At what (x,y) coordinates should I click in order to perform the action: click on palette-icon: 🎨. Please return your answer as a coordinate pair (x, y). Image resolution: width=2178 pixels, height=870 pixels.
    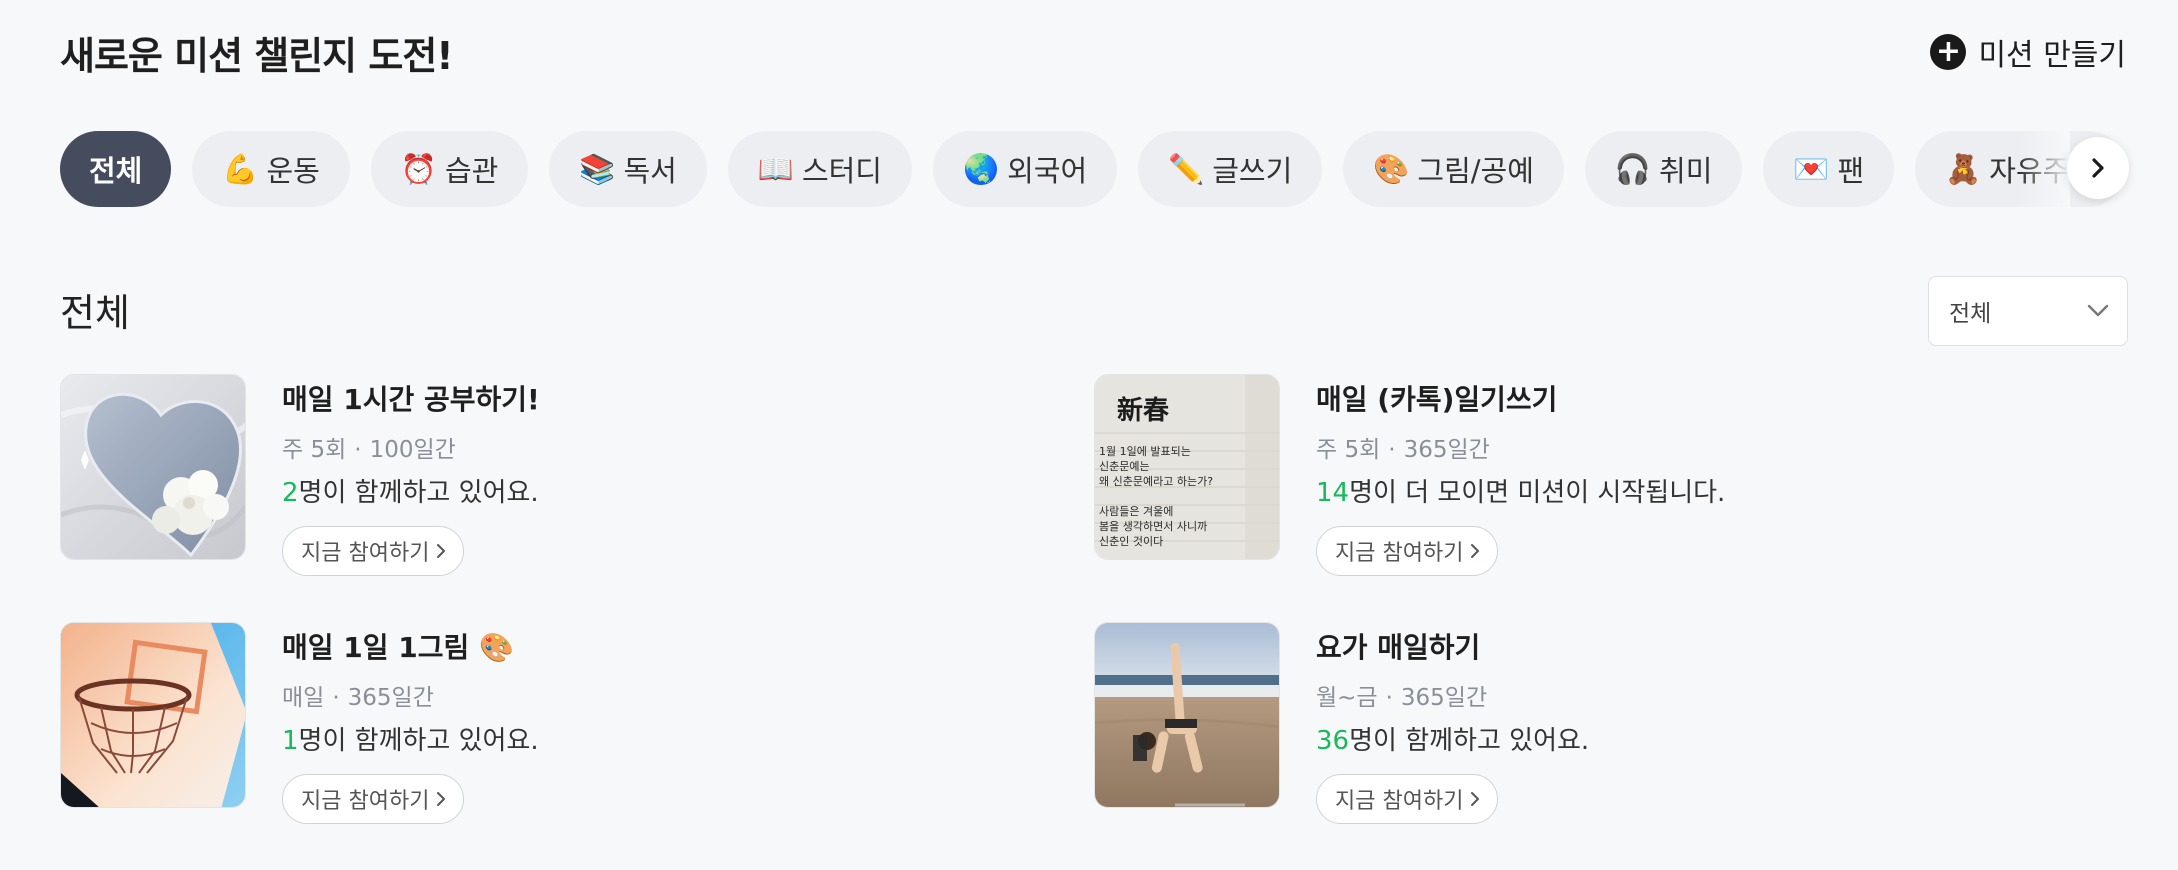
    Looking at the image, I should click on (1391, 168).